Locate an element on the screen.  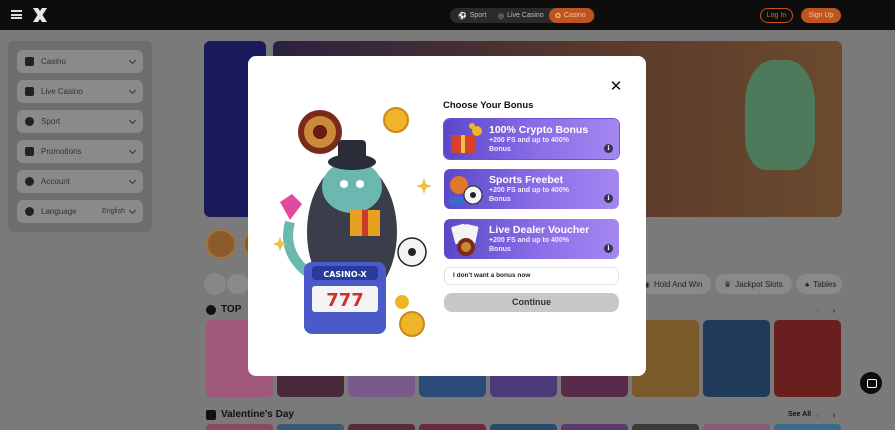
continue-button: Continue is located at coordinates (531, 302).